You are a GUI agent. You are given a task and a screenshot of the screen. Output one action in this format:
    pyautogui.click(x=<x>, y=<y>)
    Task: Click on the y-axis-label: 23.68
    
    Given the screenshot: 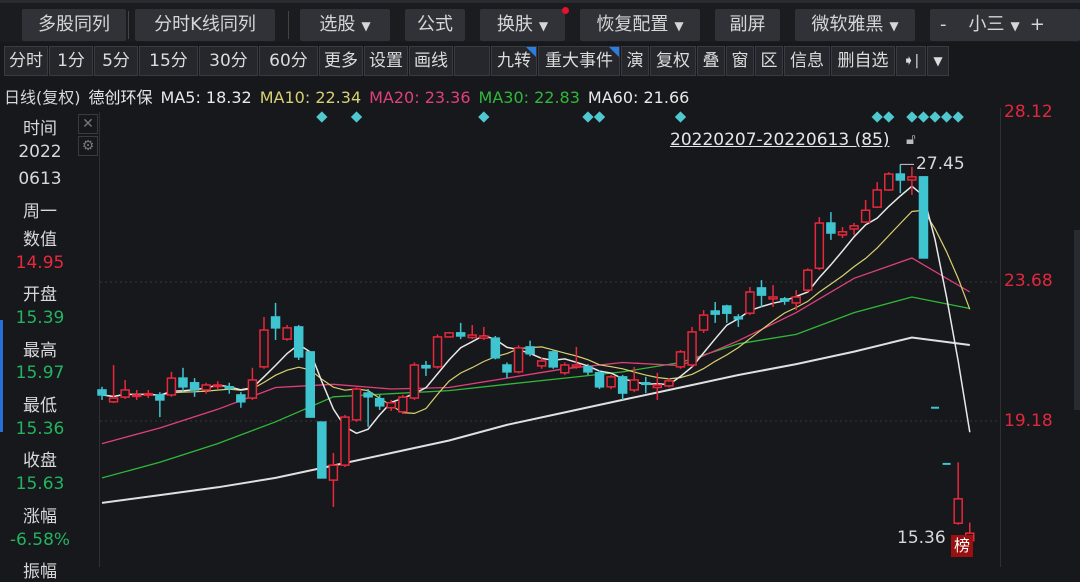 What is the action you would take?
    pyautogui.click(x=1028, y=281)
    